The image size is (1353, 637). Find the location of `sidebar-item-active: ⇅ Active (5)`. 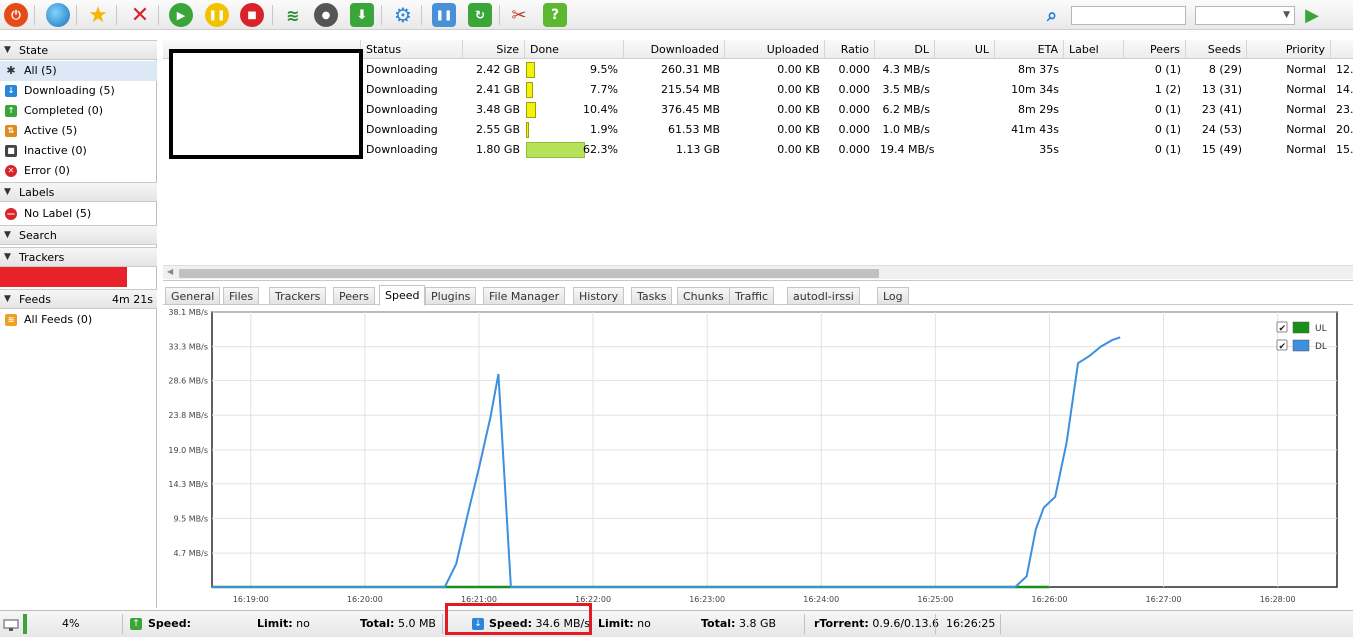

sidebar-item-active: ⇅ Active (5) is located at coordinates (78, 131).